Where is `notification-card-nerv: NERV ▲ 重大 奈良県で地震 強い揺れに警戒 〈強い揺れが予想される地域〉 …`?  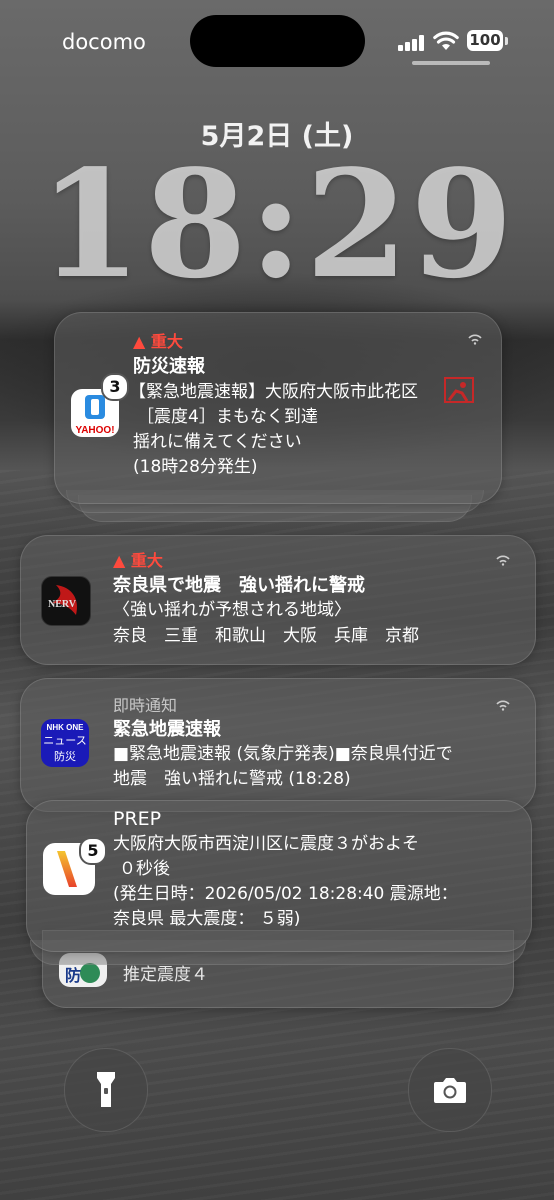
notification-card-nerv: NERV ▲ 重大 奈良県で地震 強い揺れに警戒 〈強い揺れが予想される地域〉 … is located at coordinates (278, 600).